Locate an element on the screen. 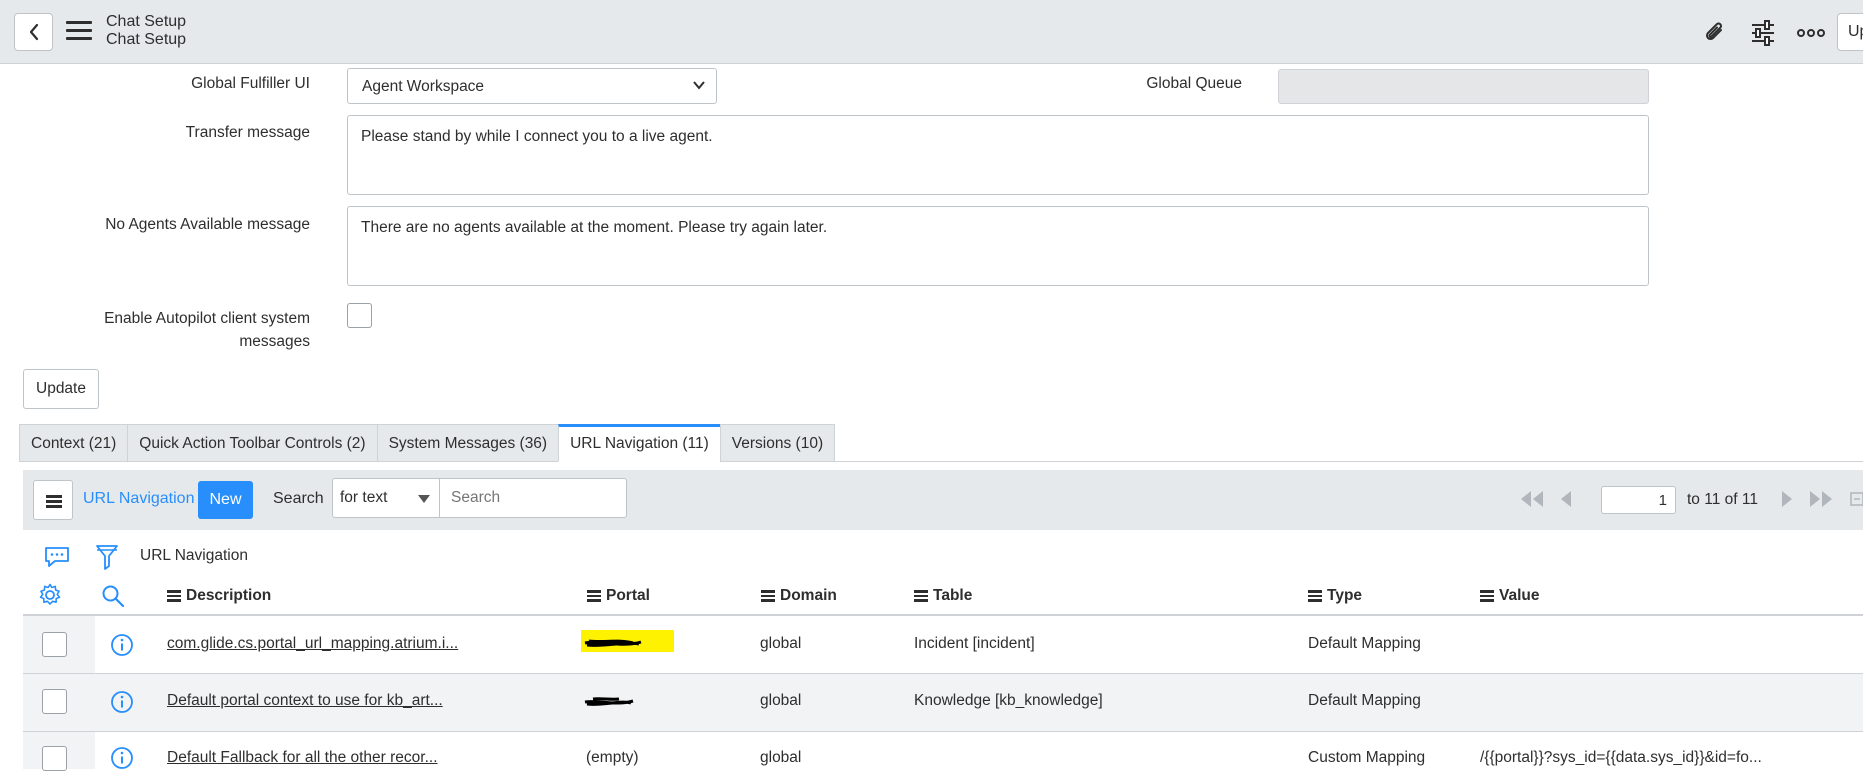 This screenshot has height=771, width=1863. search-input is located at coordinates (533, 498).